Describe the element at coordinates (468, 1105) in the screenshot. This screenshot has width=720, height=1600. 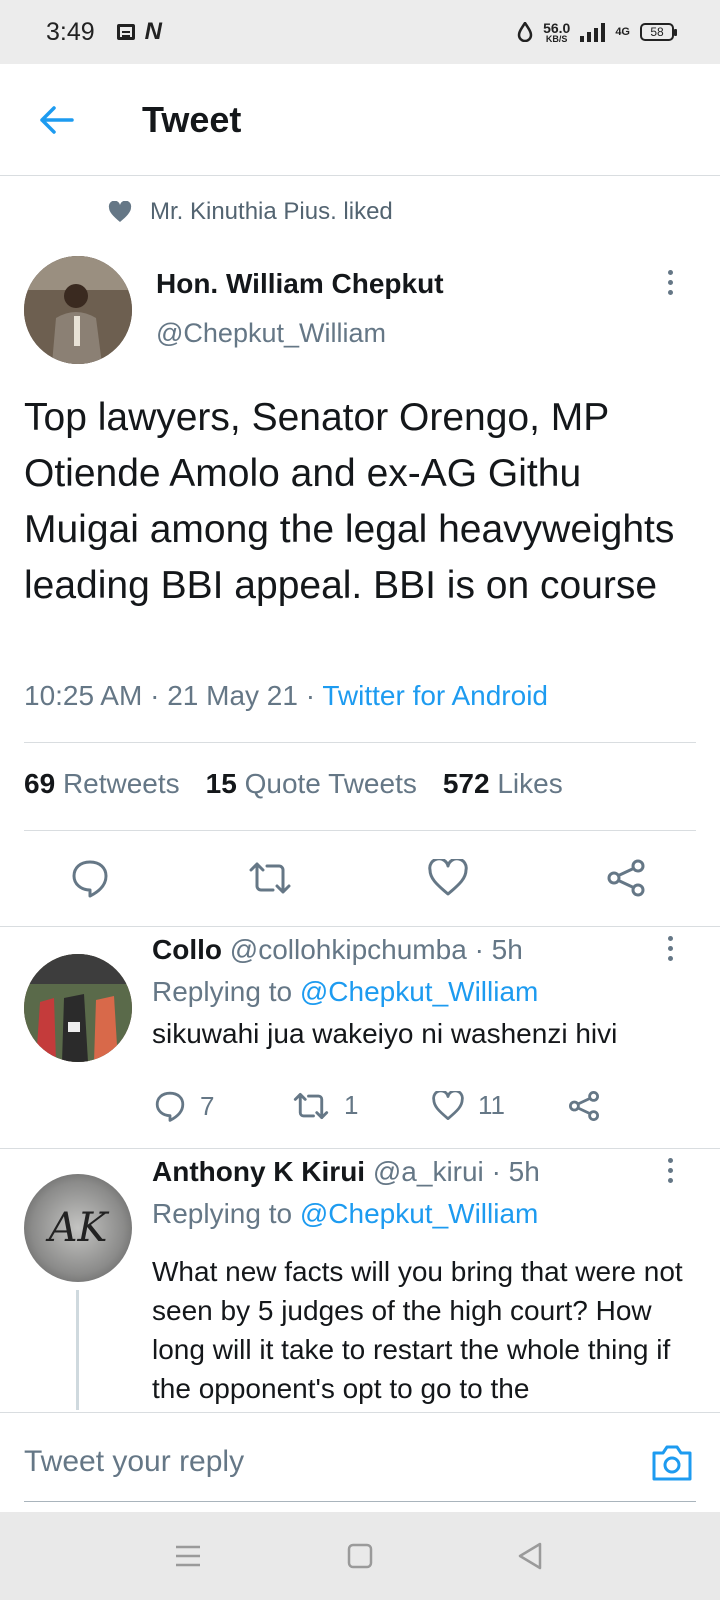
I see `reply-like-button: 11` at that location.